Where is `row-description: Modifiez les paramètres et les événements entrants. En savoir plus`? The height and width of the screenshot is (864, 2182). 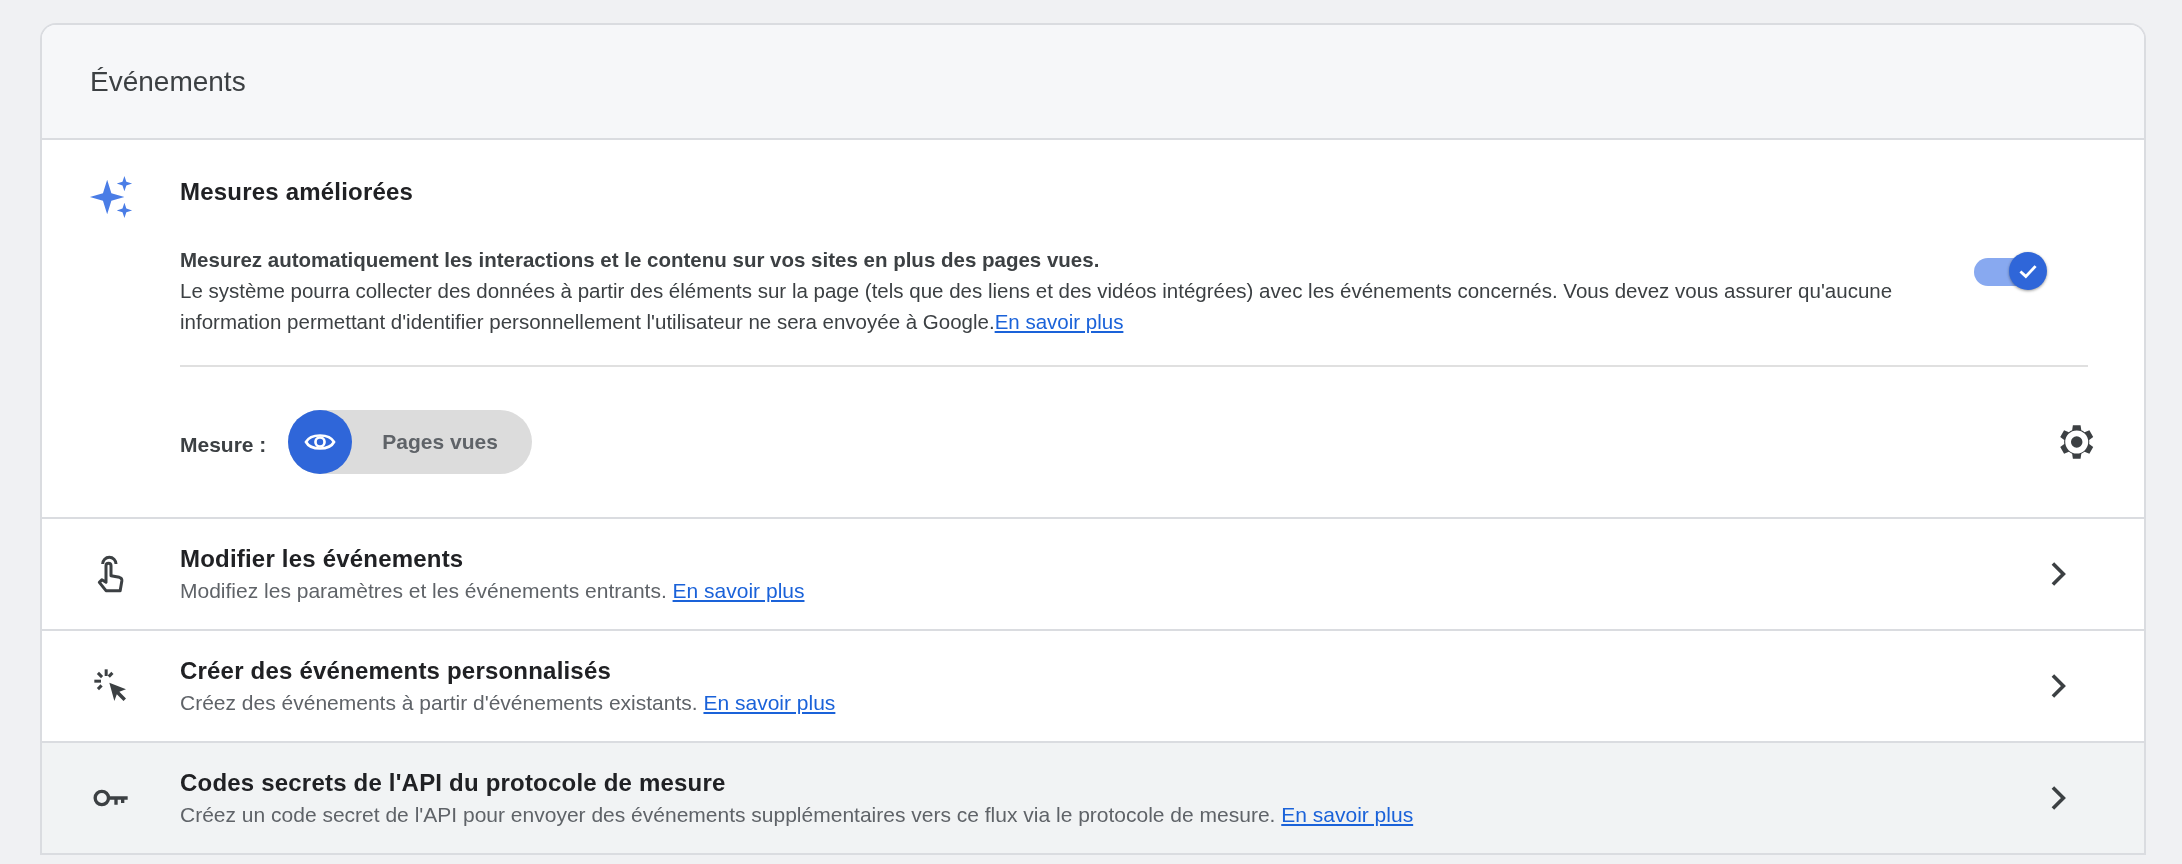
row-description: Modifiez les paramètres et les événements entrants. En savoir plus is located at coordinates (493, 591).